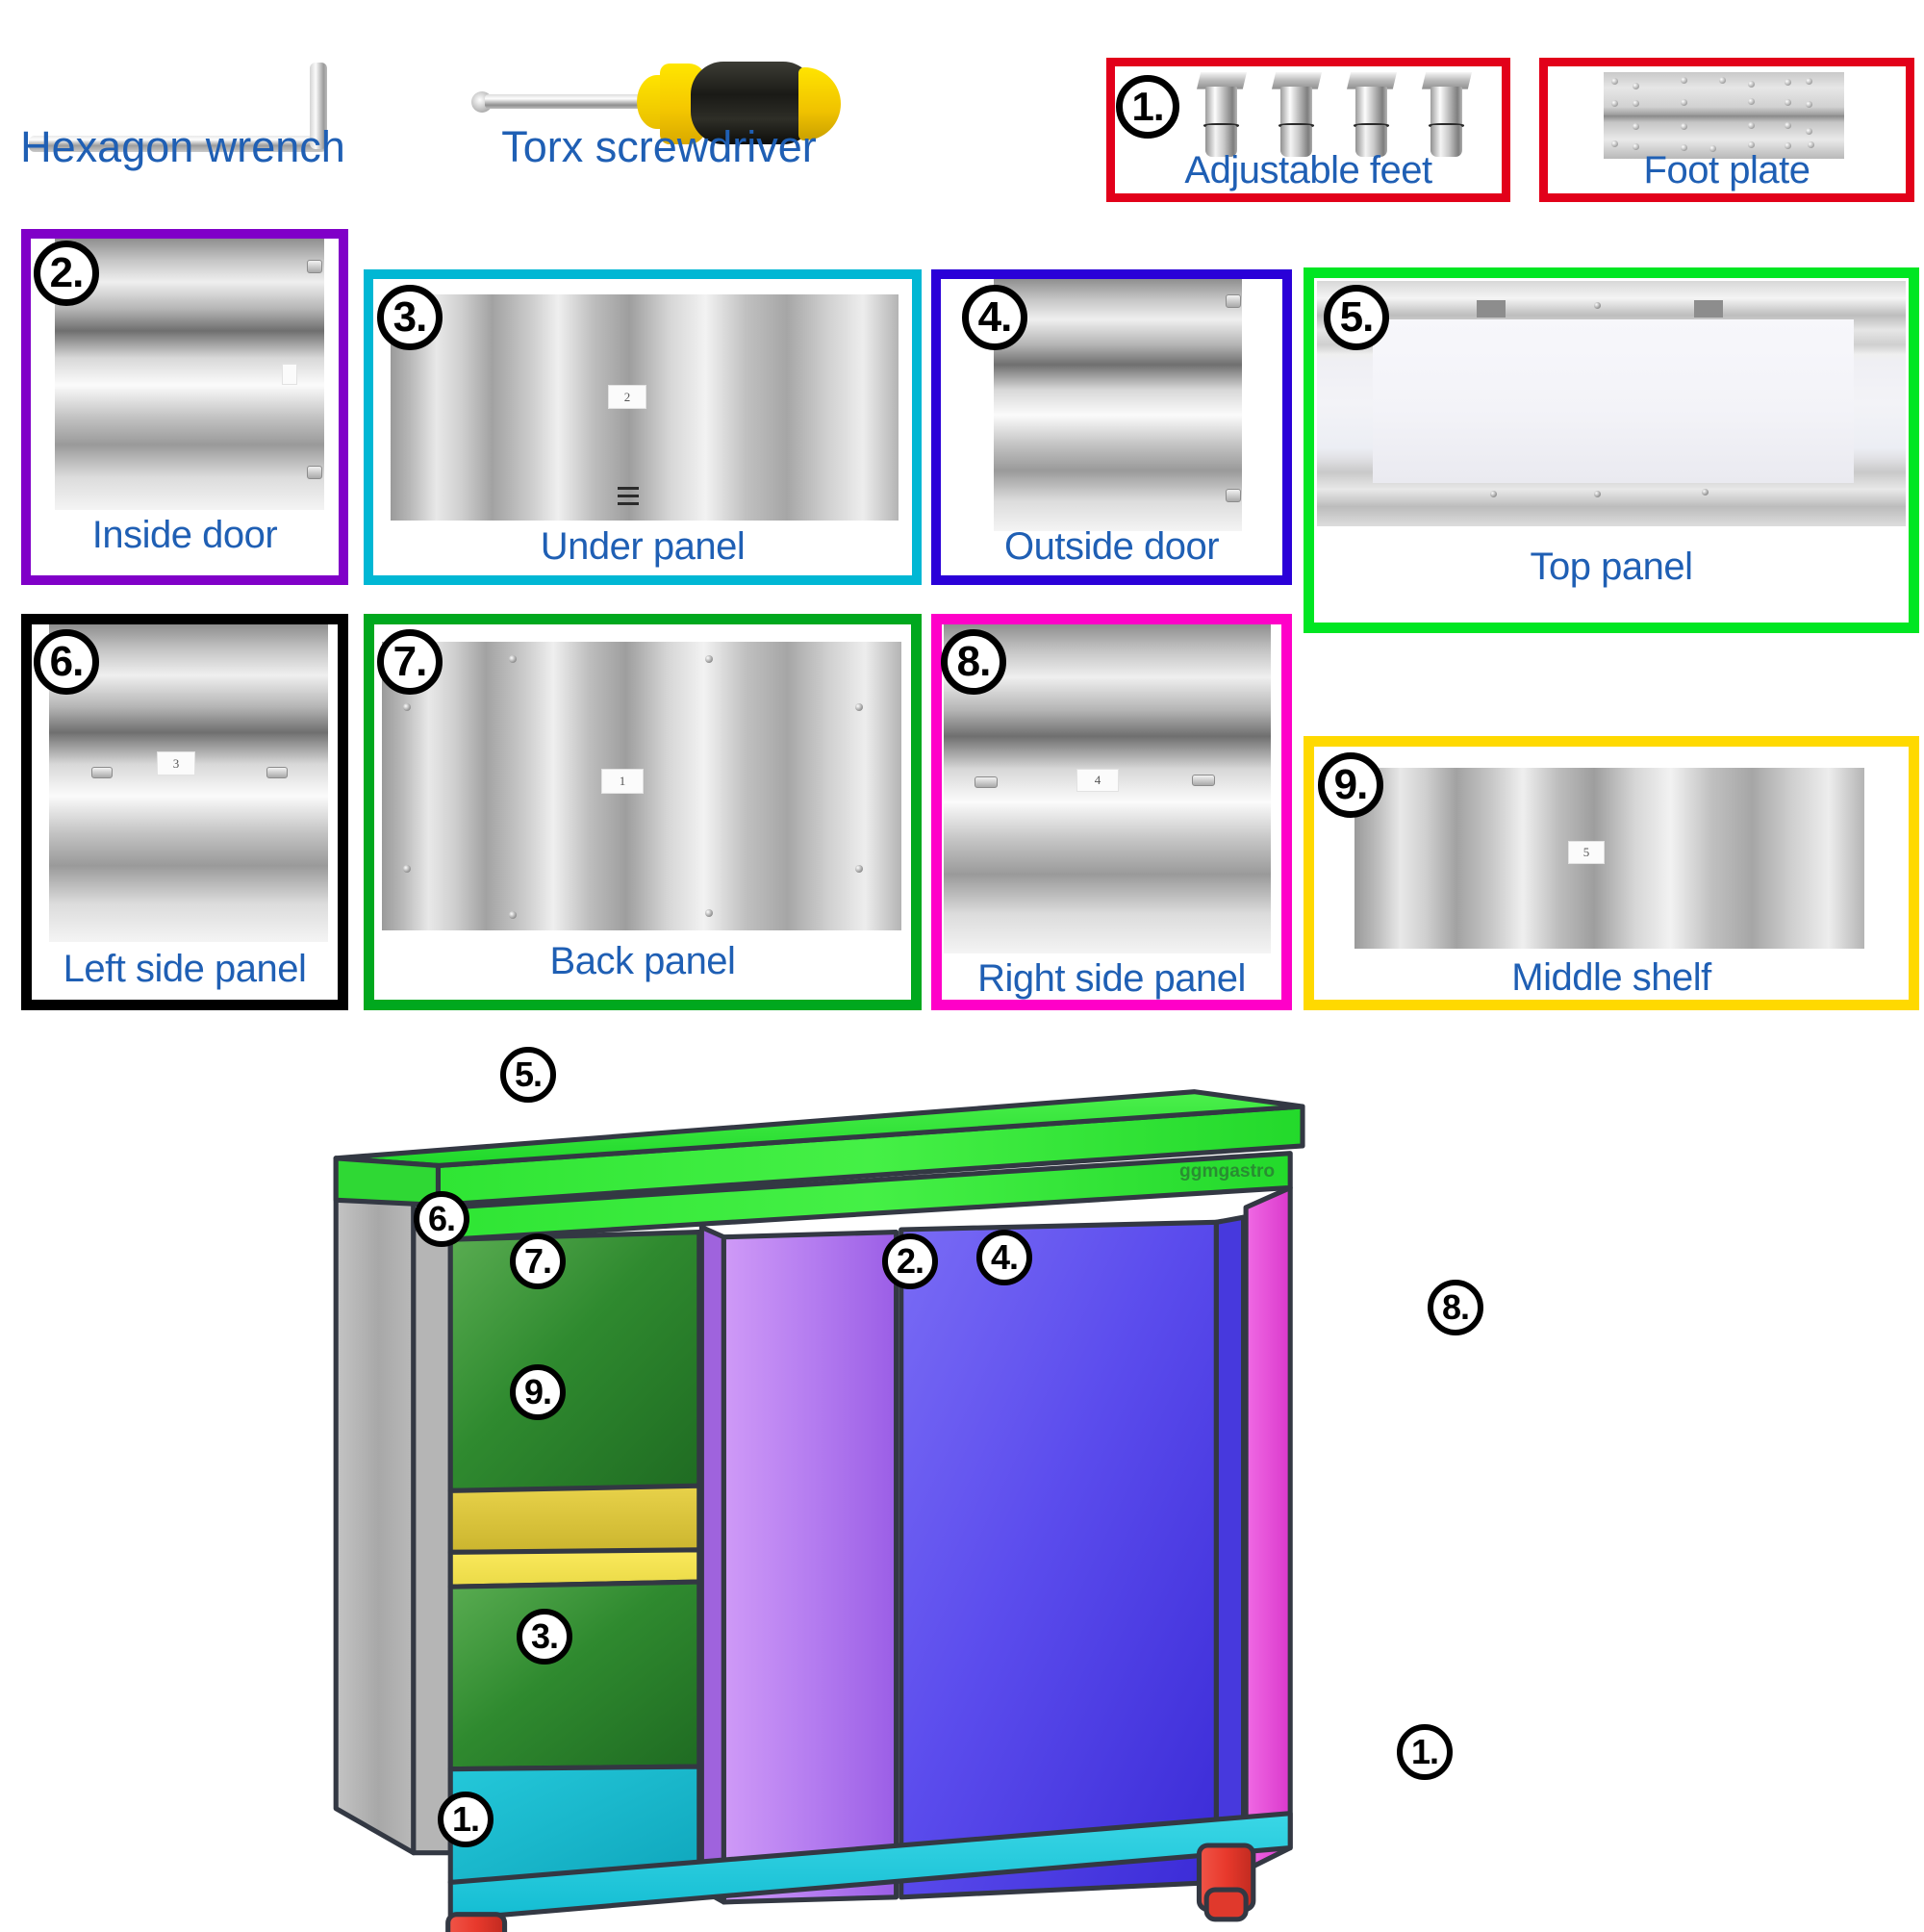 This screenshot has width=1924, height=1932. Describe the element at coordinates (184, 535) in the screenshot. I see `part-label-inside-door: Inside door` at that location.